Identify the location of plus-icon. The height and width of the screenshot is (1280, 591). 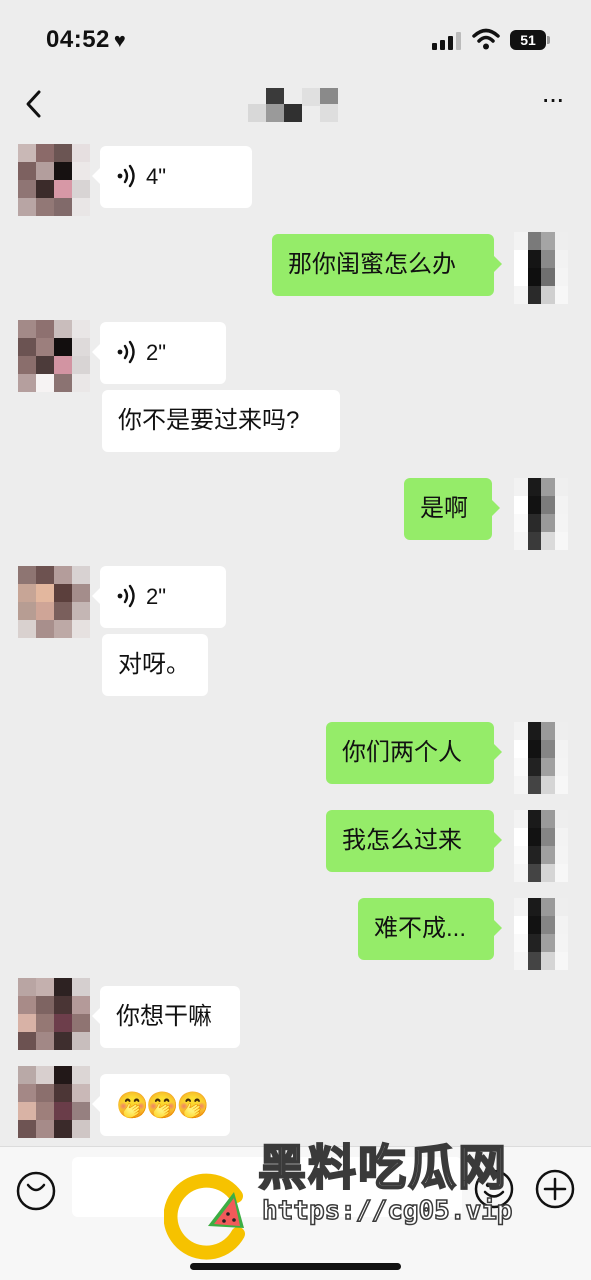
(555, 1189).